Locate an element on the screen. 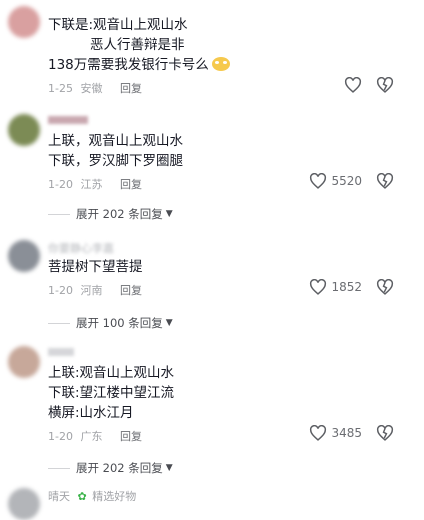  grin-emoji-icon is located at coordinates (220, 64).